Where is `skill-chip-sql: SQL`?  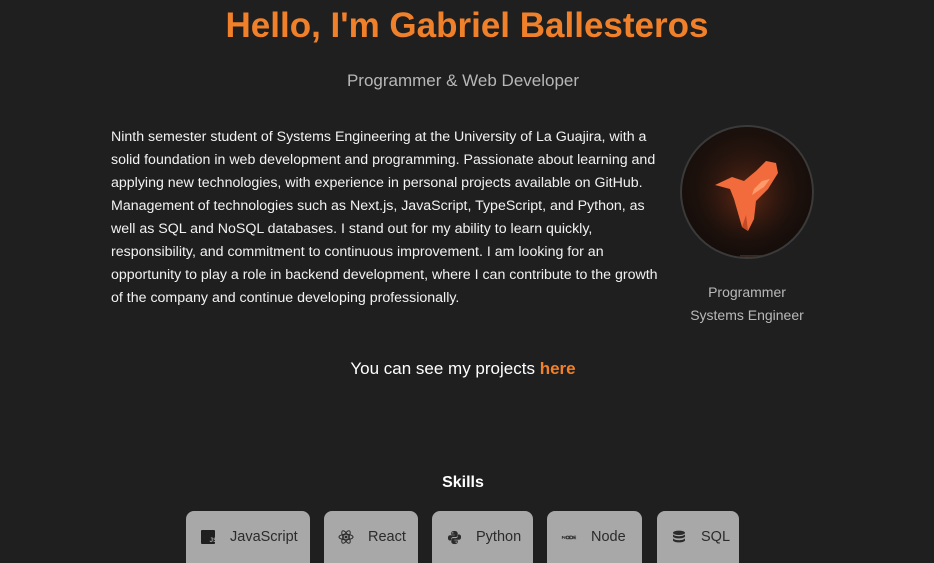
skill-chip-sql: SQL is located at coordinates (698, 537).